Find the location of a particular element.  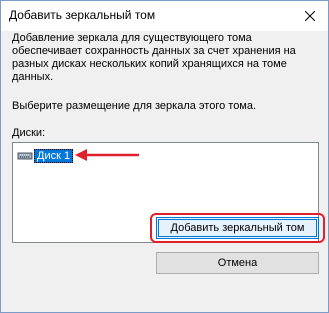

title-bar: Добавить зеркальный том is located at coordinates (164, 16).